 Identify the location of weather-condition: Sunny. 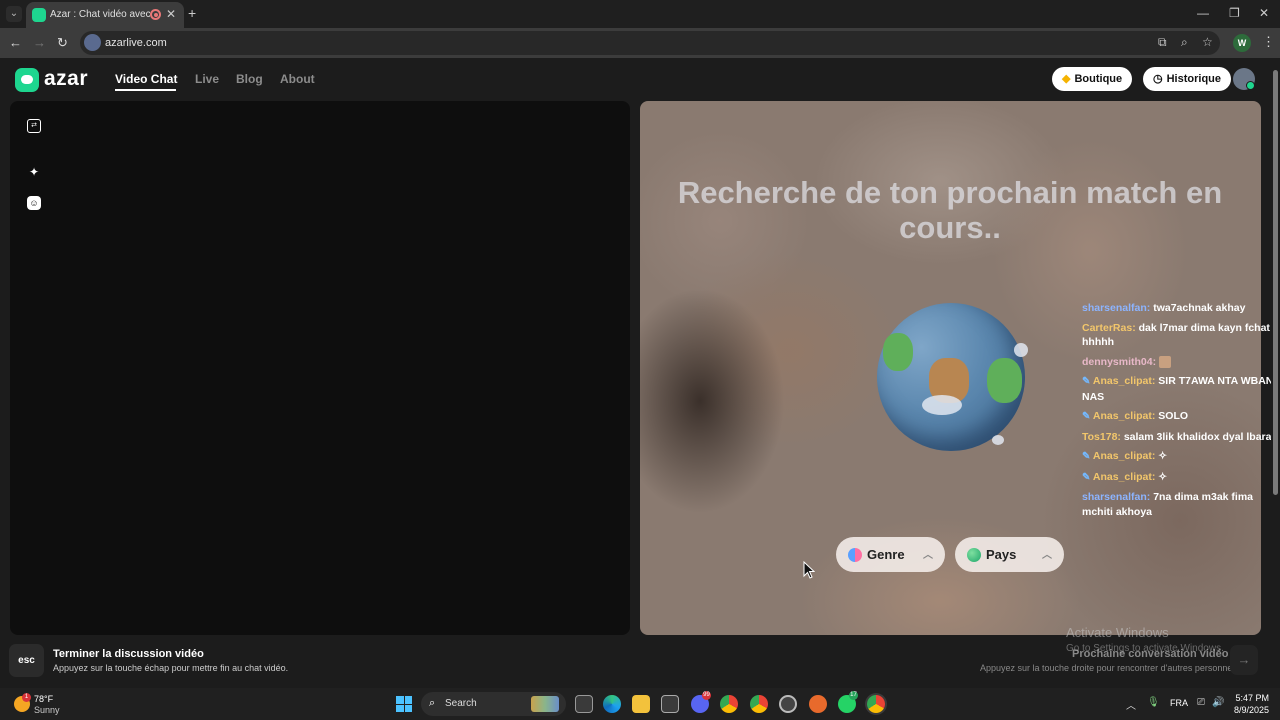
(47, 710).